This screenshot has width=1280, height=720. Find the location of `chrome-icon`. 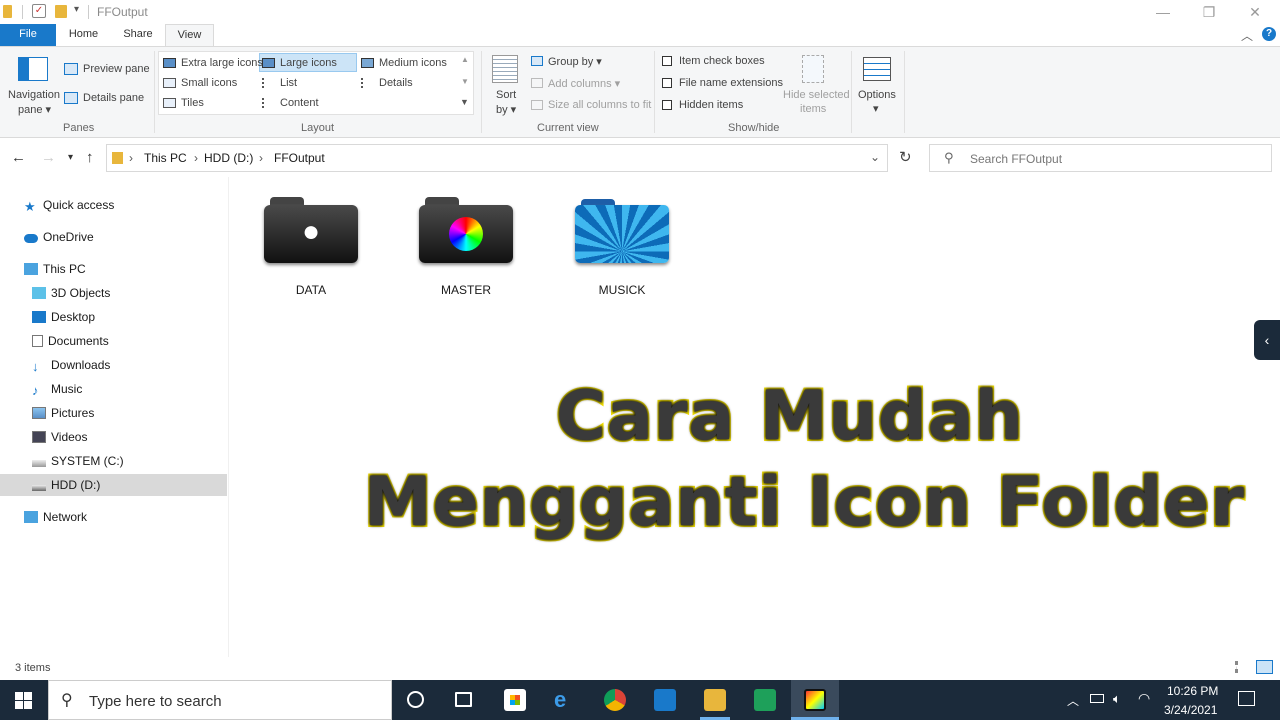

chrome-icon is located at coordinates (615, 700).